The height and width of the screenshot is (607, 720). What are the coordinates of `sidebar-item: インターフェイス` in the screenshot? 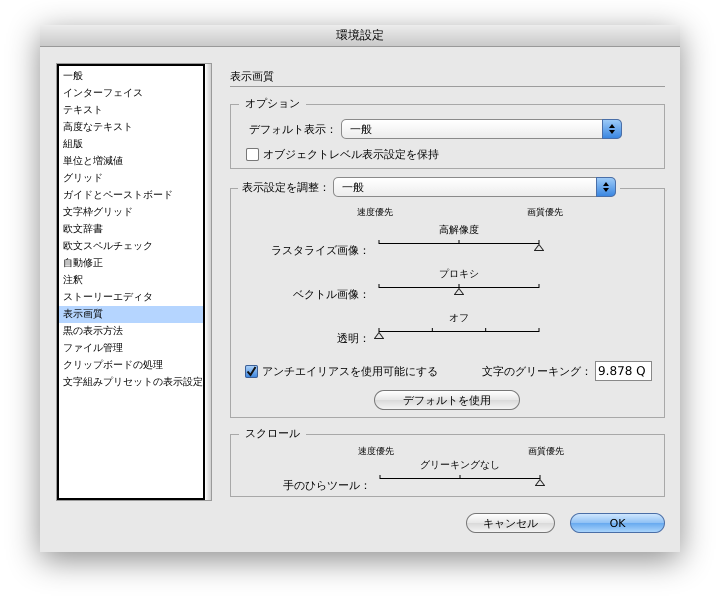 It's located at (131, 93).